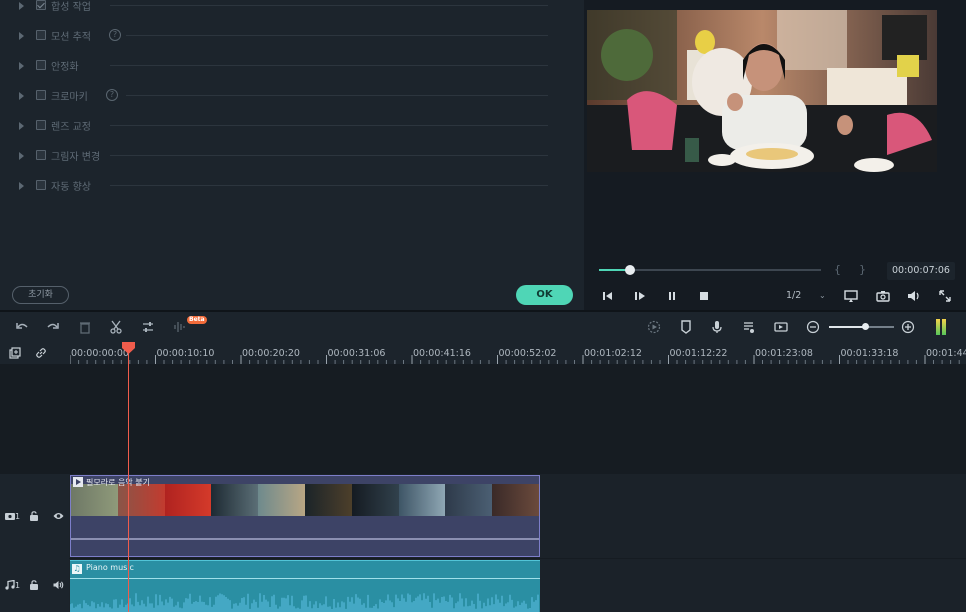 The height and width of the screenshot is (612, 966). What do you see at coordinates (58, 517) in the screenshot?
I see `eye-icon` at bounding box center [58, 517].